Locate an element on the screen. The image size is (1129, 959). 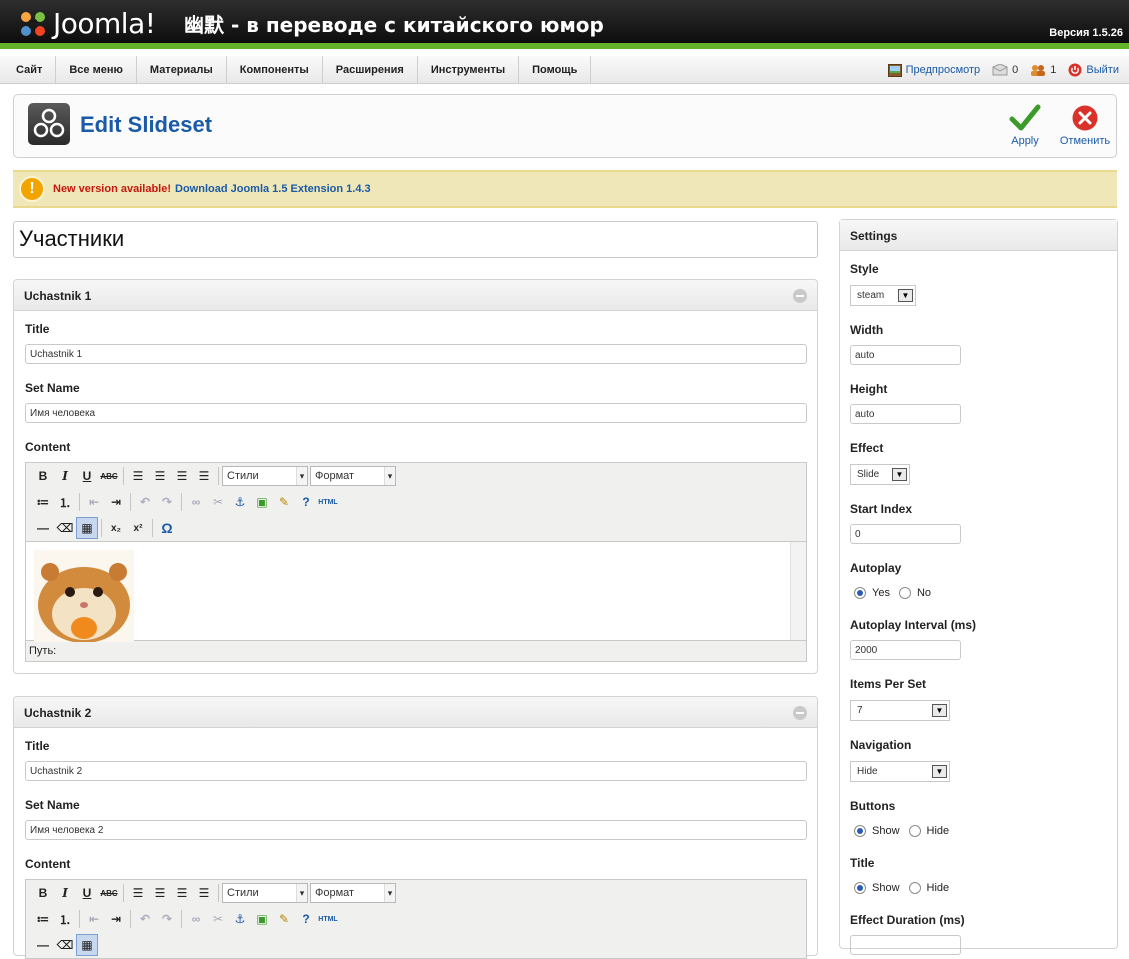
superscript-icon: x² is located at coordinates (138, 528).